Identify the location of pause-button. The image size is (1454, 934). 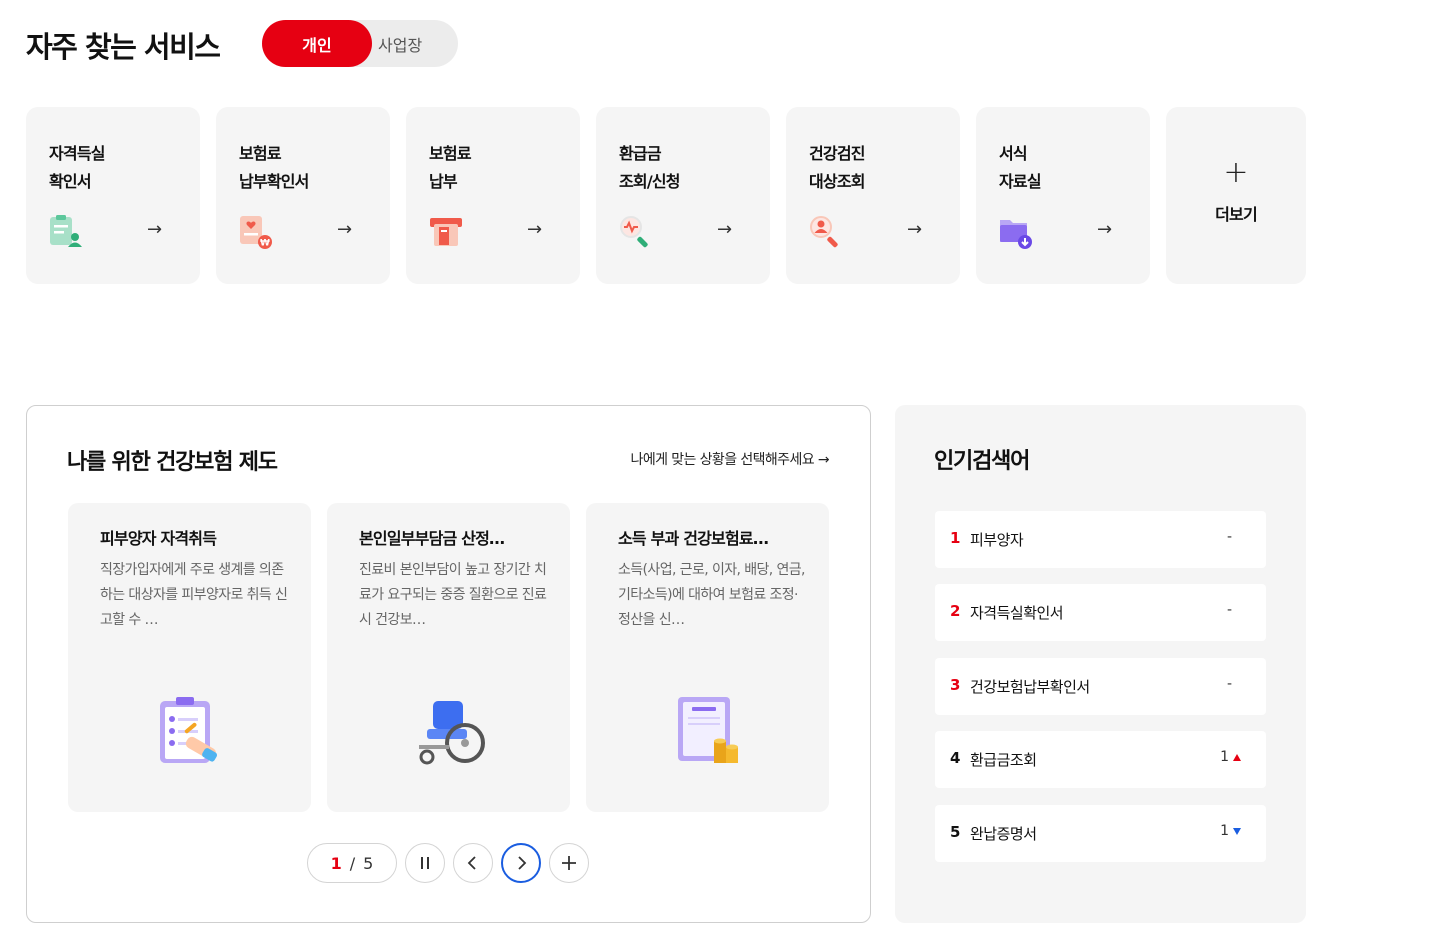
(425, 863).